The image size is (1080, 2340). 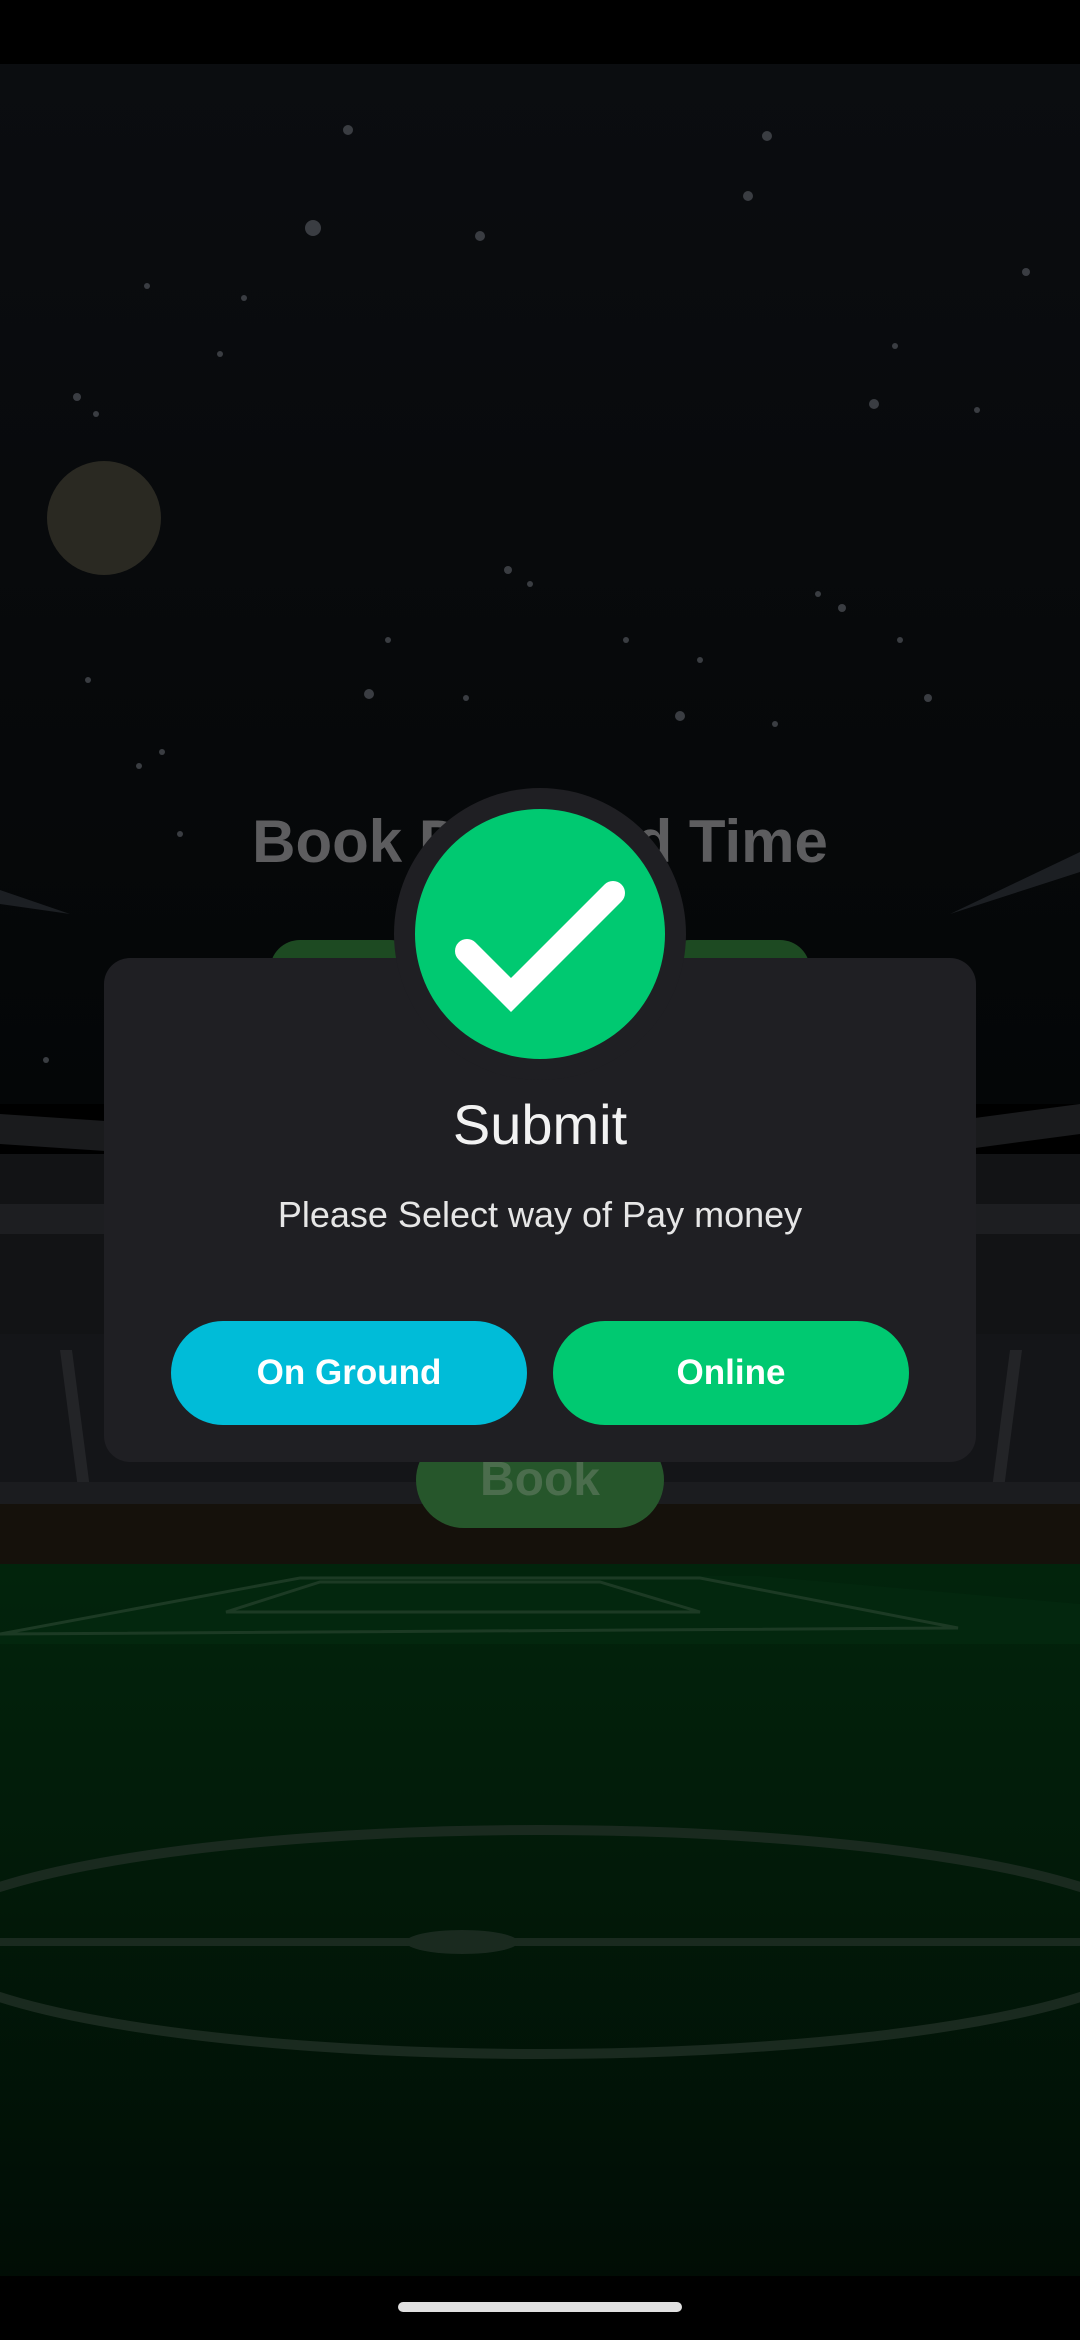 What do you see at coordinates (540, 946) in the screenshot?
I see `check-icon` at bounding box center [540, 946].